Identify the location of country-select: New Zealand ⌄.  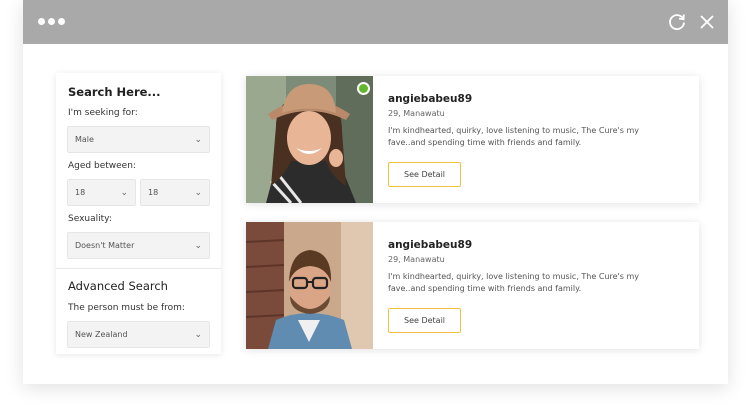
(138, 334).